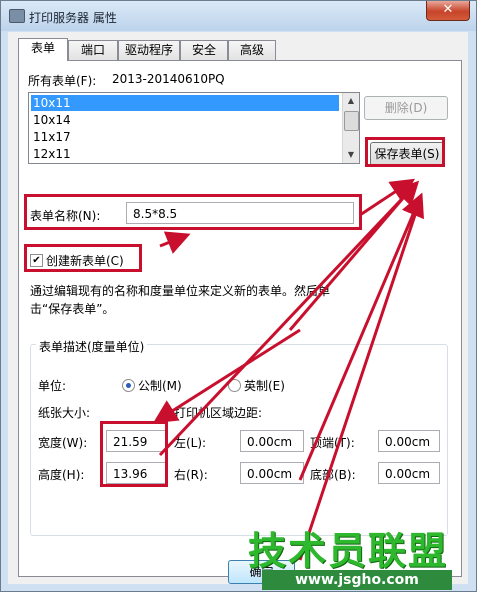 The width and height of the screenshot is (477, 592). Describe the element at coordinates (357, 580) in the screenshot. I see `watermark-url: www.jsgho.com` at that location.